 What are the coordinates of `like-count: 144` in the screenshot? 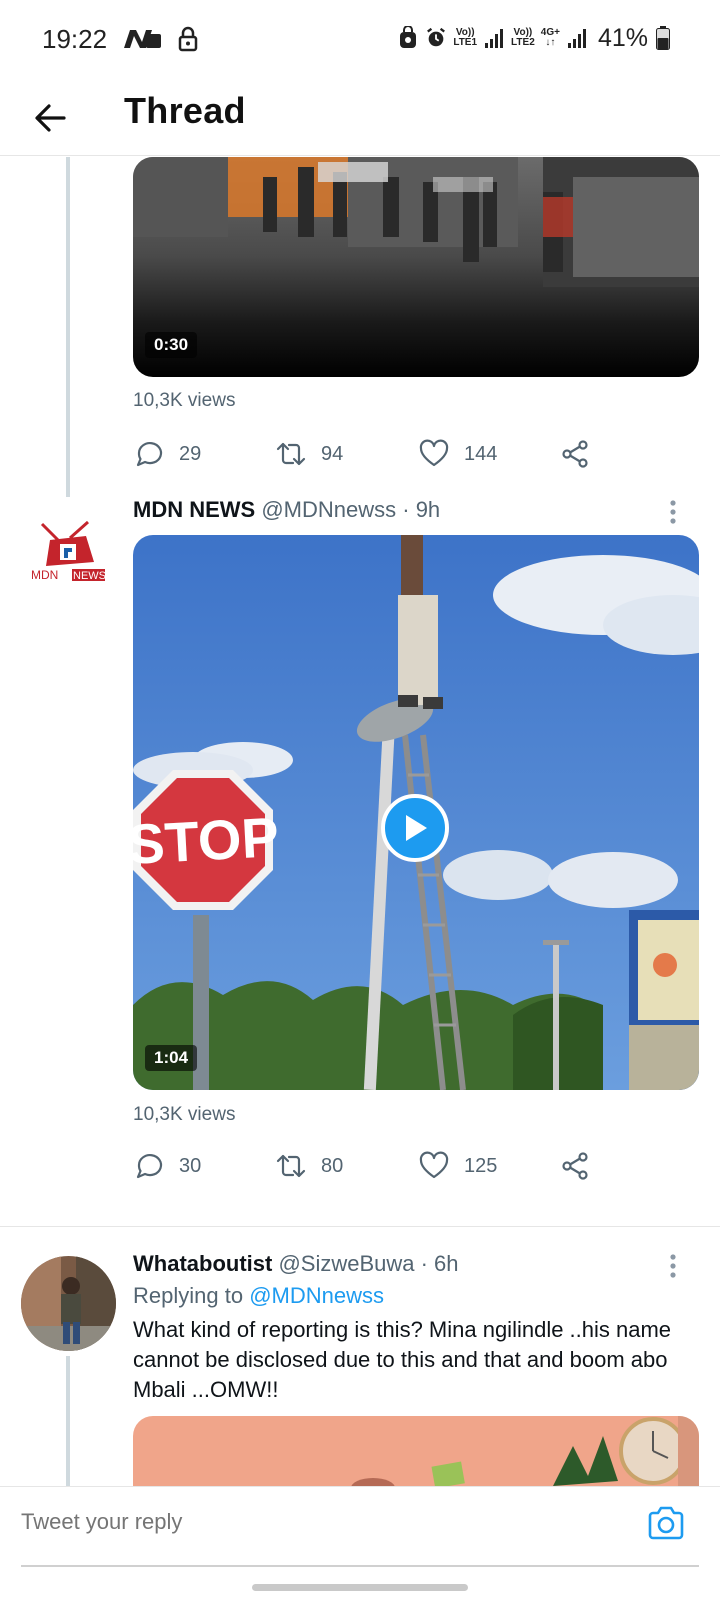 It's located at (481, 453).